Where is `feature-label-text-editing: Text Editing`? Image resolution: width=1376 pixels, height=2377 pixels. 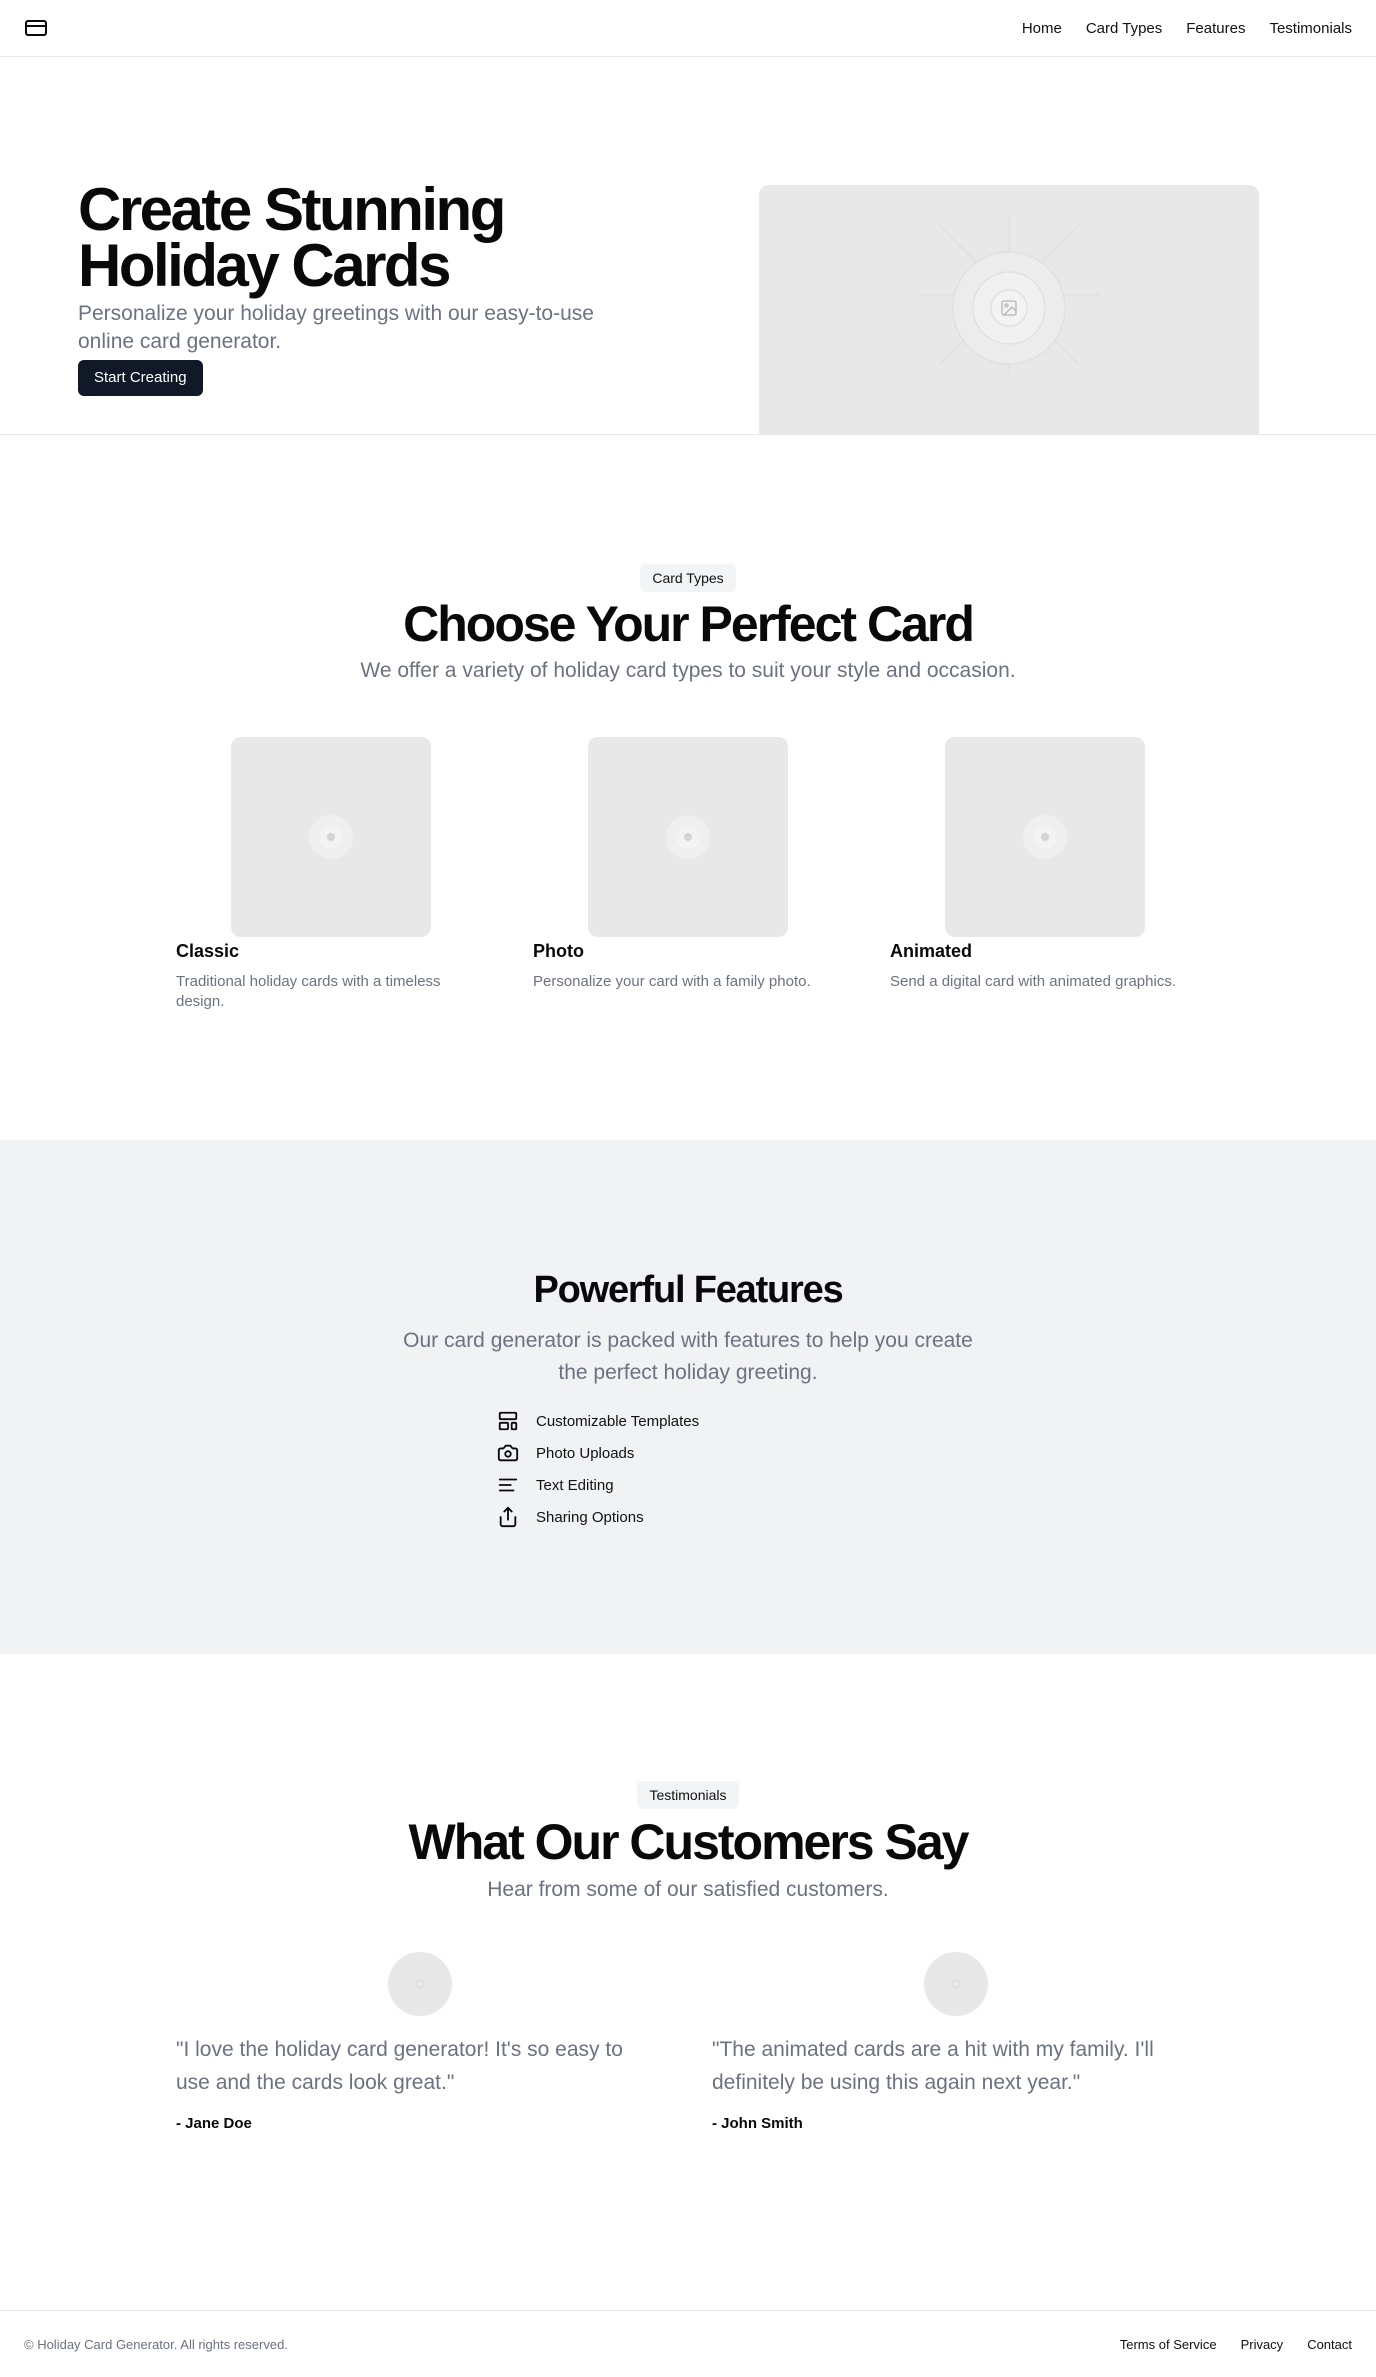
feature-label-text-editing: Text Editing is located at coordinates (575, 1485).